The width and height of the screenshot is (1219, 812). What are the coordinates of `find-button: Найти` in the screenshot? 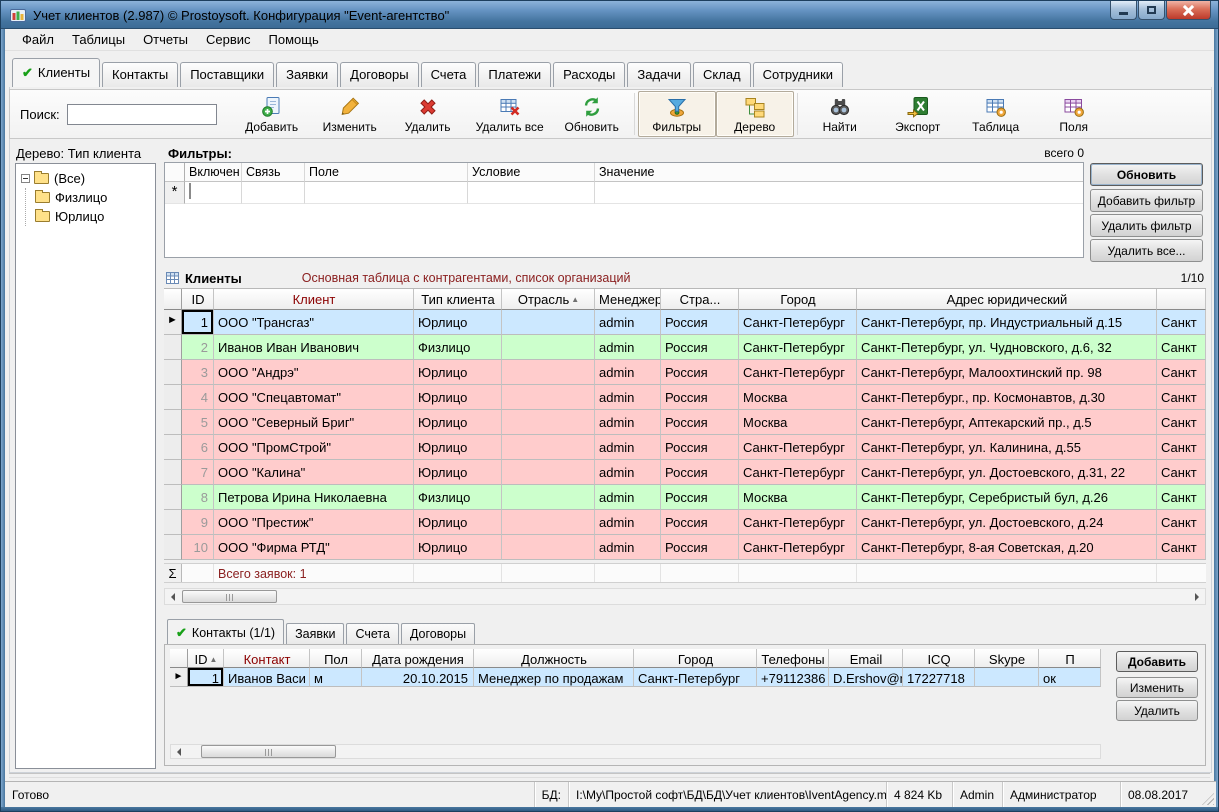 It's located at (840, 114).